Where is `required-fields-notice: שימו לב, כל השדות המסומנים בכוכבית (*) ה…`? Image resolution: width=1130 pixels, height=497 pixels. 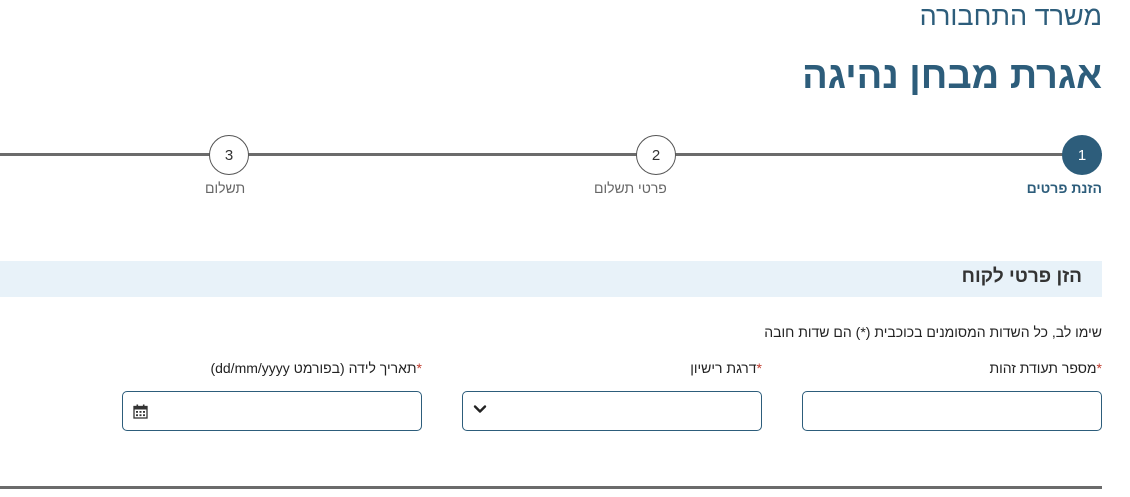 required-fields-notice: שימו לב, כל השדות המסומנים בכוכבית (*) ה… is located at coordinates (933, 332).